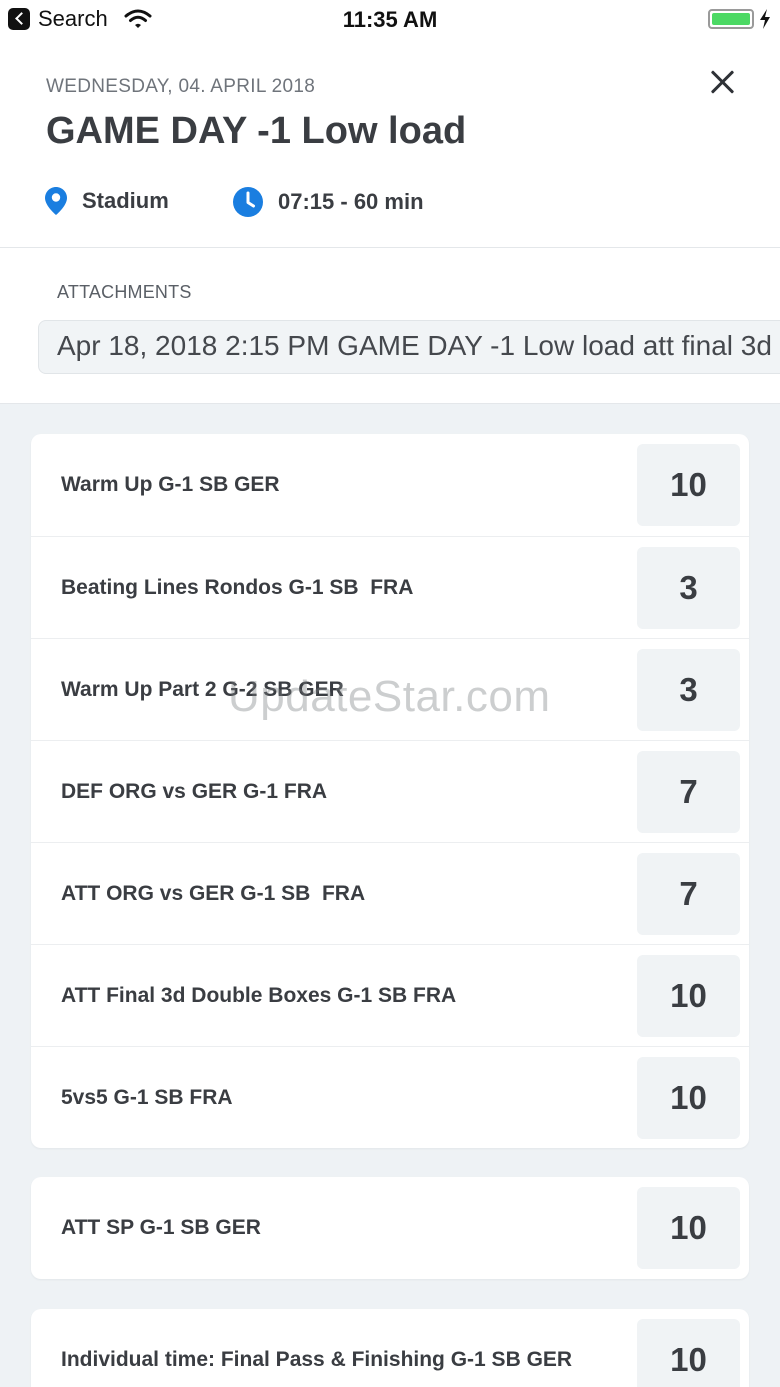 This screenshot has height=1387, width=780. Describe the element at coordinates (56, 201) in the screenshot. I see `location-pin-icon` at that location.